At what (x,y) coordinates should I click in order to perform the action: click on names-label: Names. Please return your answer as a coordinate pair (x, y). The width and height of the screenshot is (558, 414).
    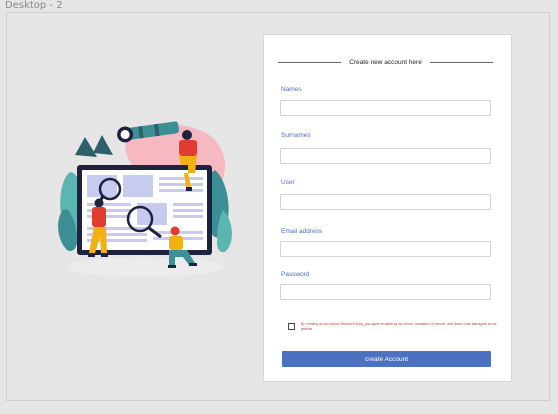
    Looking at the image, I should click on (291, 89).